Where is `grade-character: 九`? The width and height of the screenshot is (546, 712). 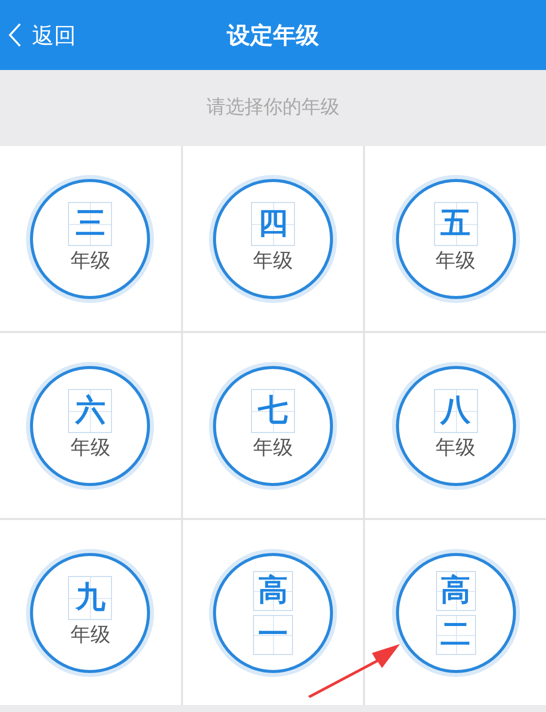 grade-character: 九 is located at coordinates (90, 597).